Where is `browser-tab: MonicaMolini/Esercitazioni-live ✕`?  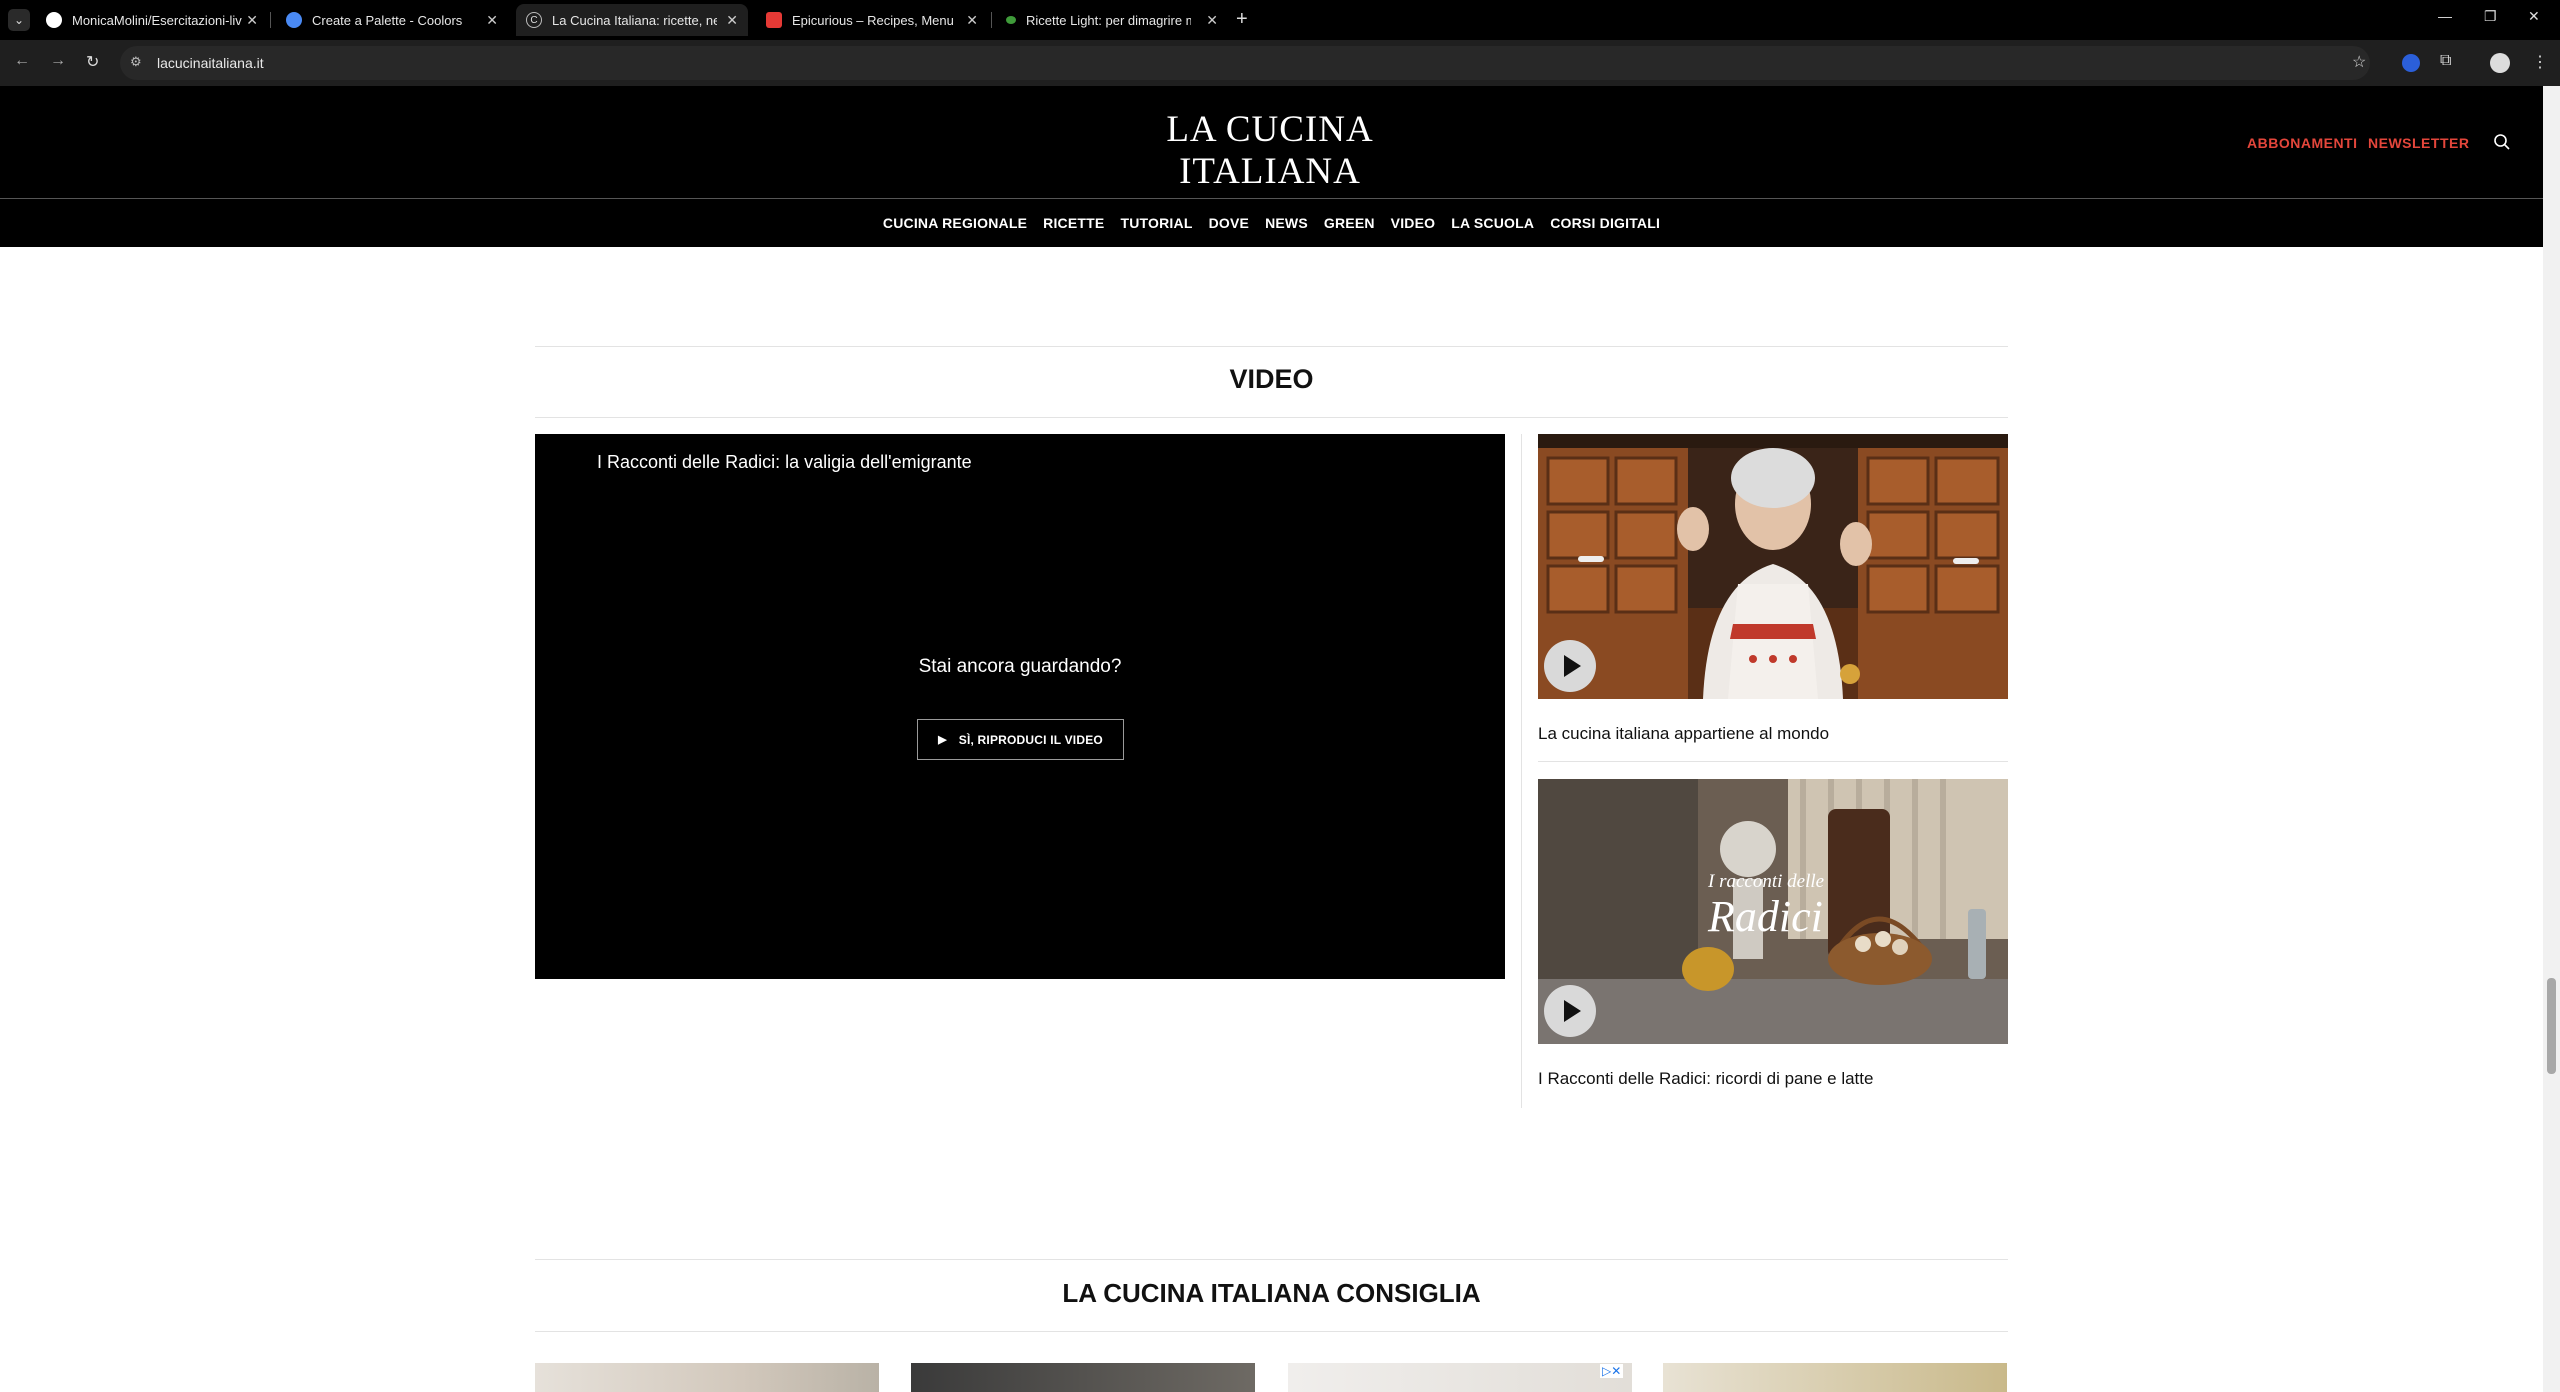
browser-tab: MonicaMolini/Esercitazioni-live ✕ is located at coordinates (152, 20).